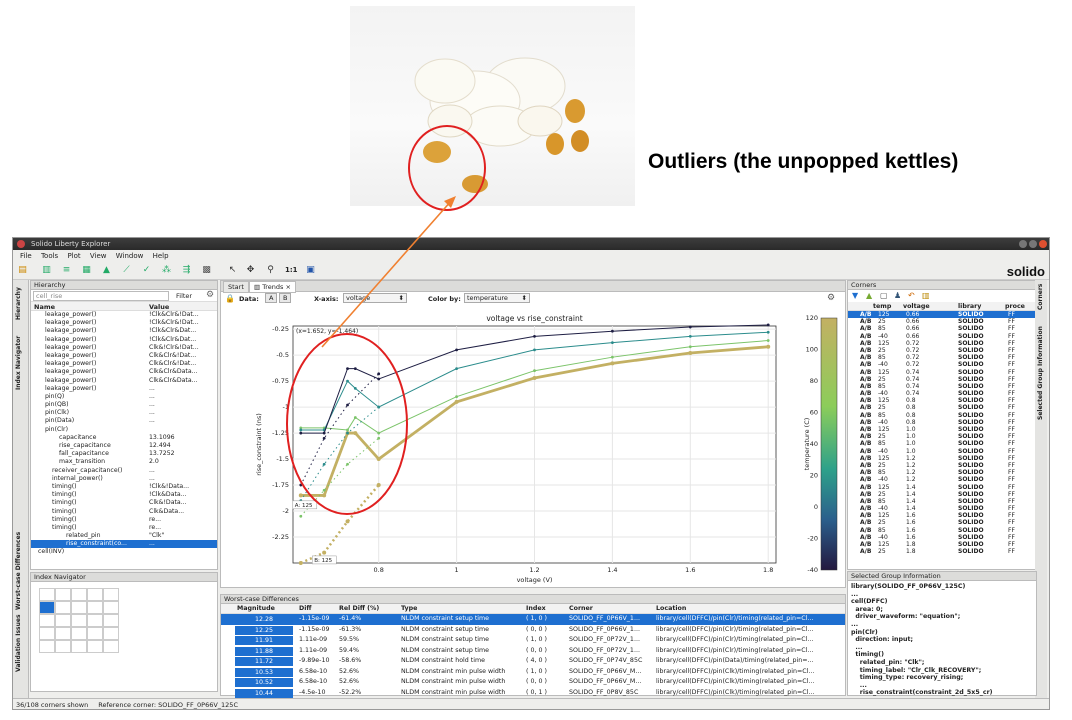  I want to click on filter-button: Filter, so click(184, 296).